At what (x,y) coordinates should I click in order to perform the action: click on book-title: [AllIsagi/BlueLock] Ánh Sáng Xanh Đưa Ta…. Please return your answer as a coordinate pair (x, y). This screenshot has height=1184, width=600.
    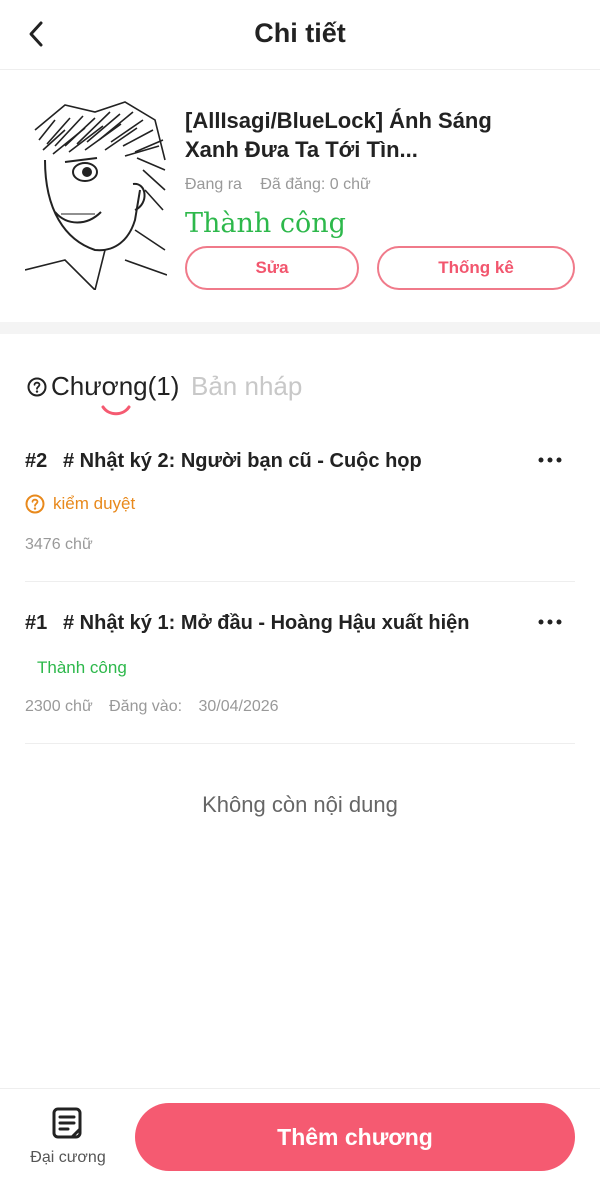
    Looking at the image, I should click on (338, 135).